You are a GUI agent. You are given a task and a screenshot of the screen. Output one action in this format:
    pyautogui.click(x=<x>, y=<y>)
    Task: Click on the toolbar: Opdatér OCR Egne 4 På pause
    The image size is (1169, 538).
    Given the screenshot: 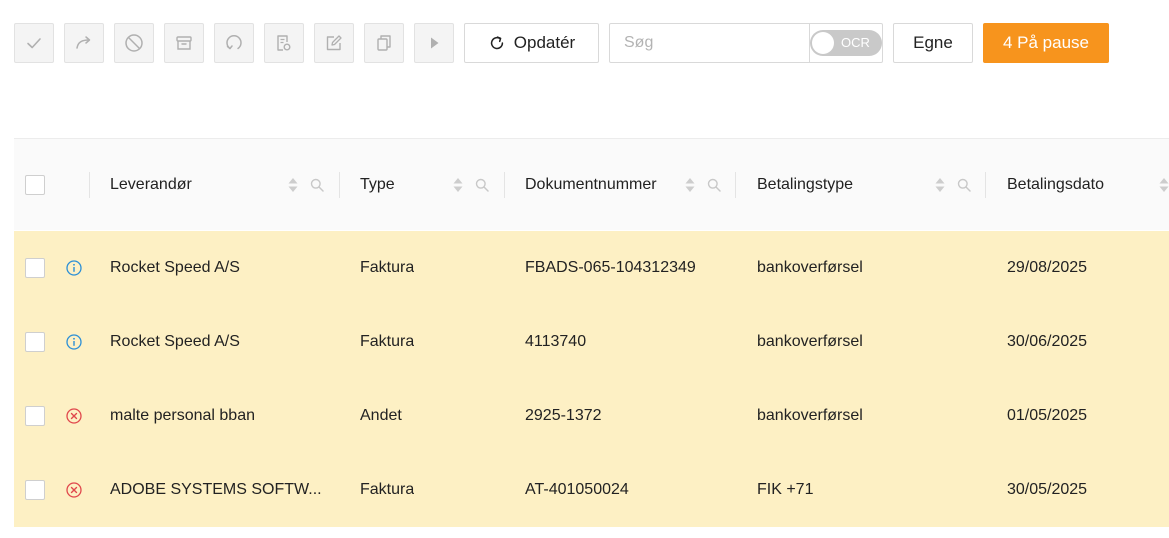 What is the action you would take?
    pyautogui.click(x=561, y=43)
    